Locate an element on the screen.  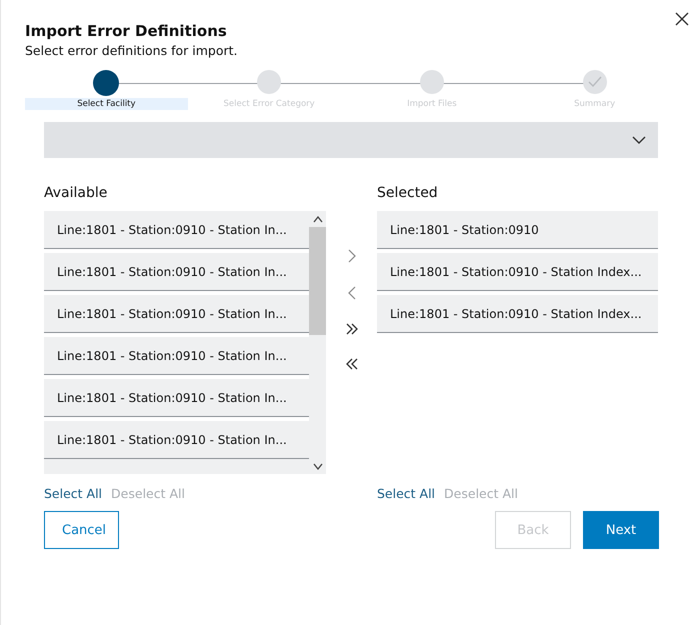
dialog-title: Import Error Definitions is located at coordinates (126, 31).